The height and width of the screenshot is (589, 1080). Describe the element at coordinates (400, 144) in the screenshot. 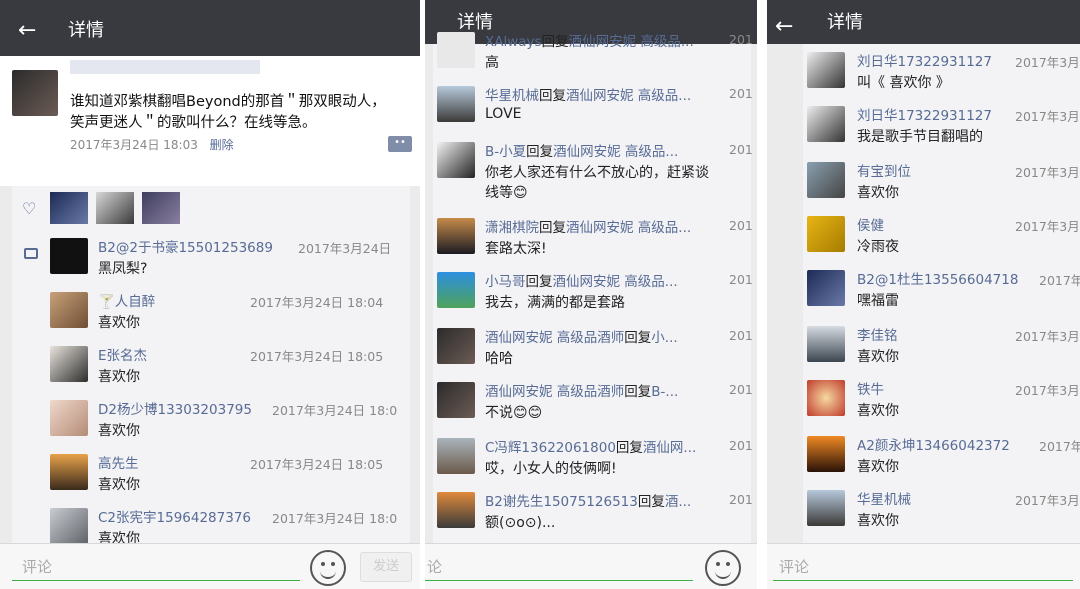

I see `more-options-icon: ••` at that location.